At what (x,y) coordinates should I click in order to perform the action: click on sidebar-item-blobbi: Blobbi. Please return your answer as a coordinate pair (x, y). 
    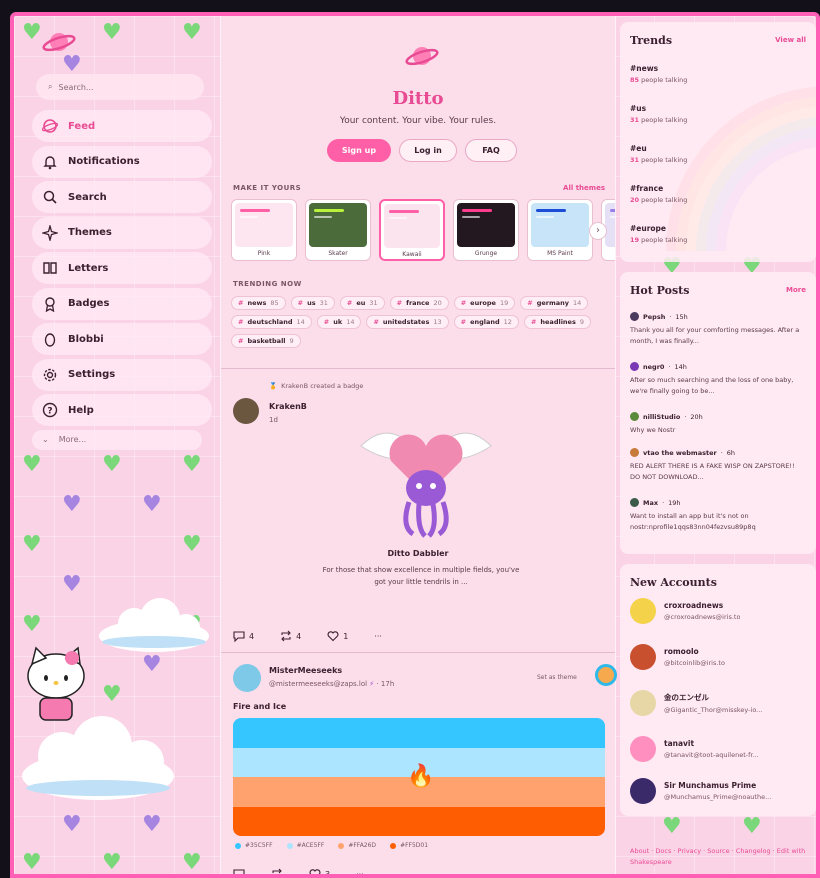
    Looking at the image, I should click on (122, 339).